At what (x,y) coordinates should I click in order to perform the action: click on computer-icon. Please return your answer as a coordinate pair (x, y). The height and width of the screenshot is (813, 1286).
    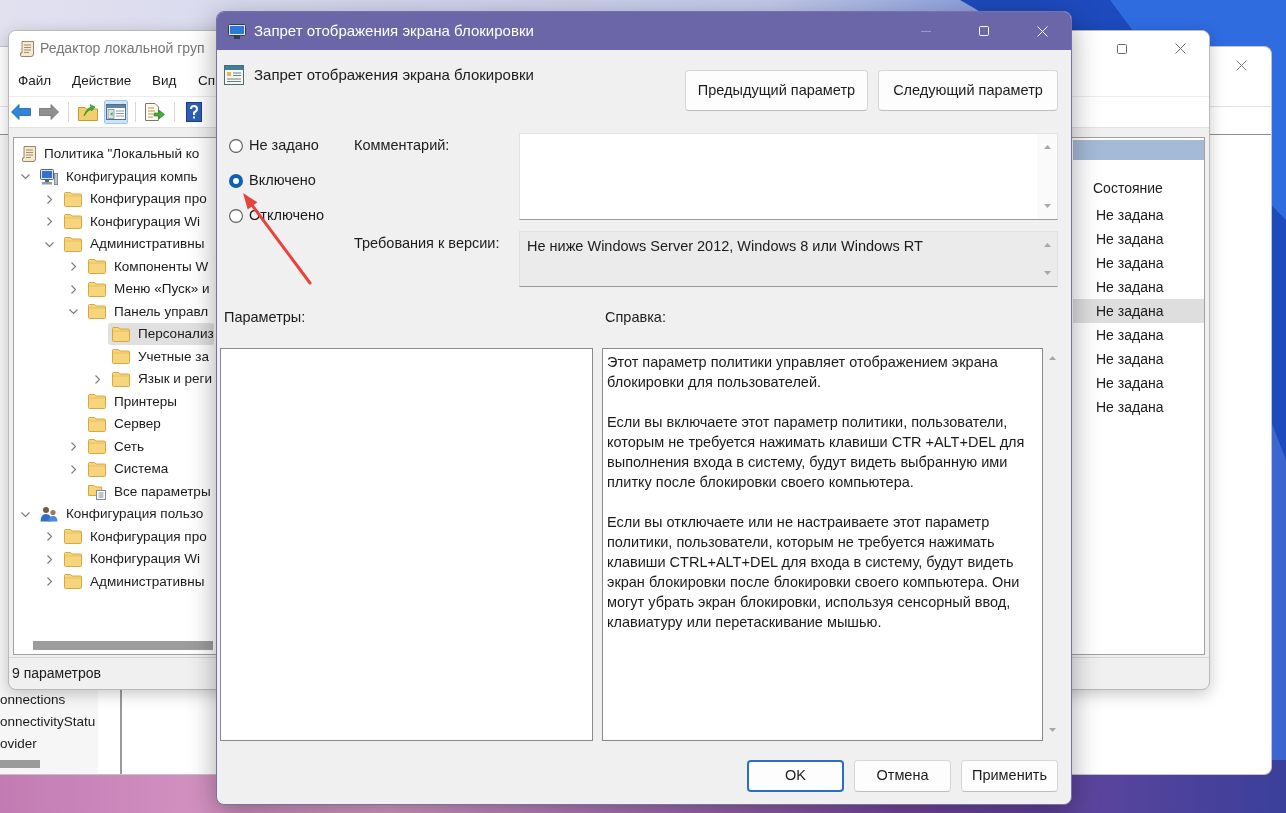
    Looking at the image, I should click on (49, 176).